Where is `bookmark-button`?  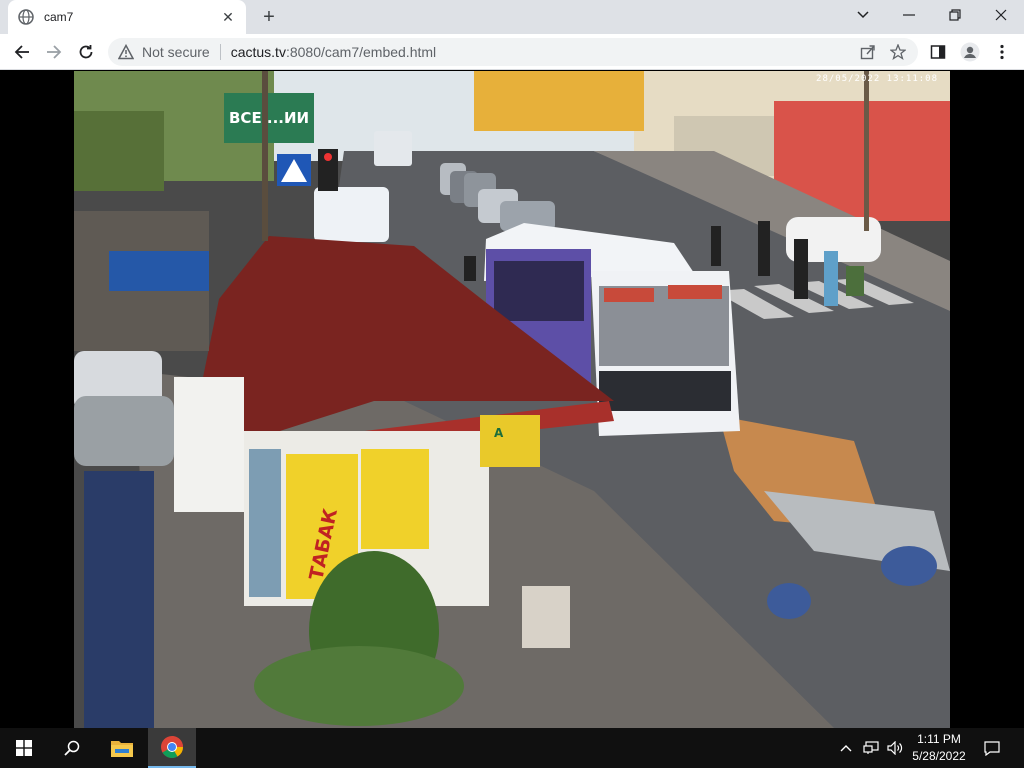 bookmark-button is located at coordinates (898, 52).